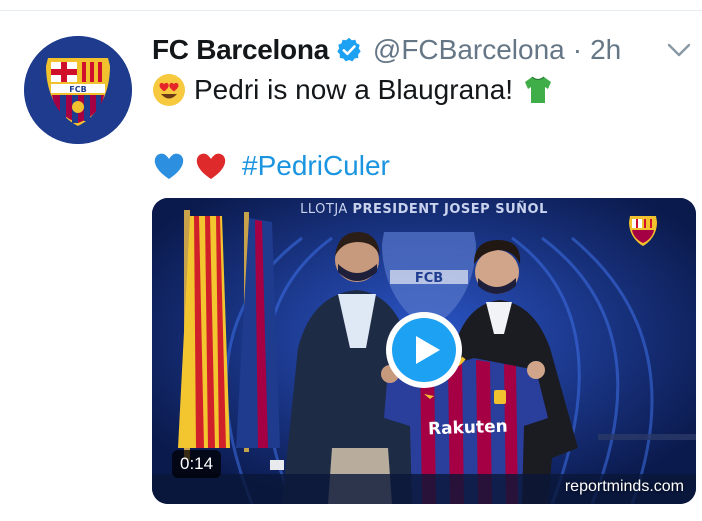  I want to click on avatar: FCB, so click(78, 90).